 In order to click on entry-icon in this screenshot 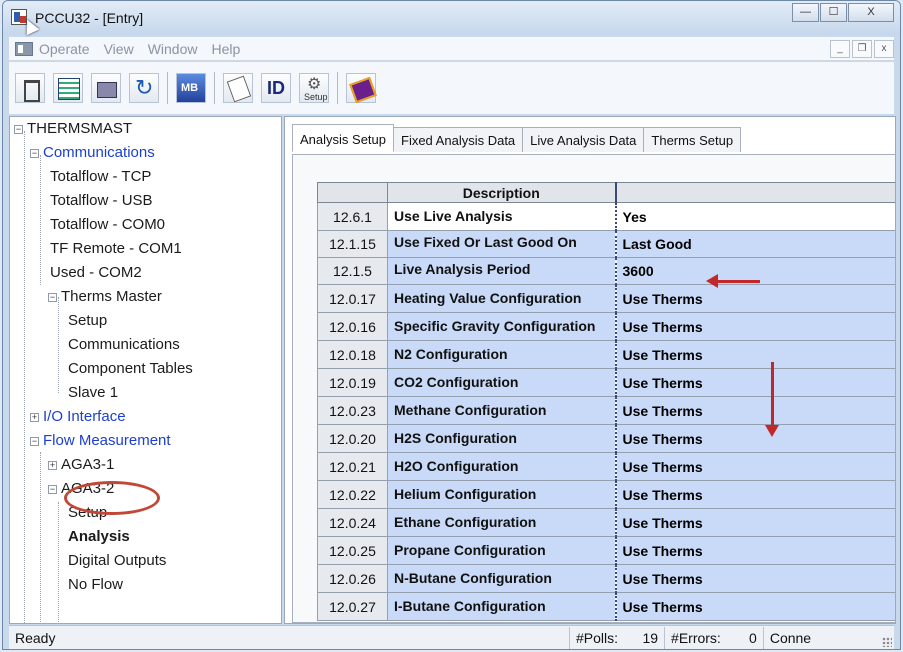, I will do `click(68, 88)`.